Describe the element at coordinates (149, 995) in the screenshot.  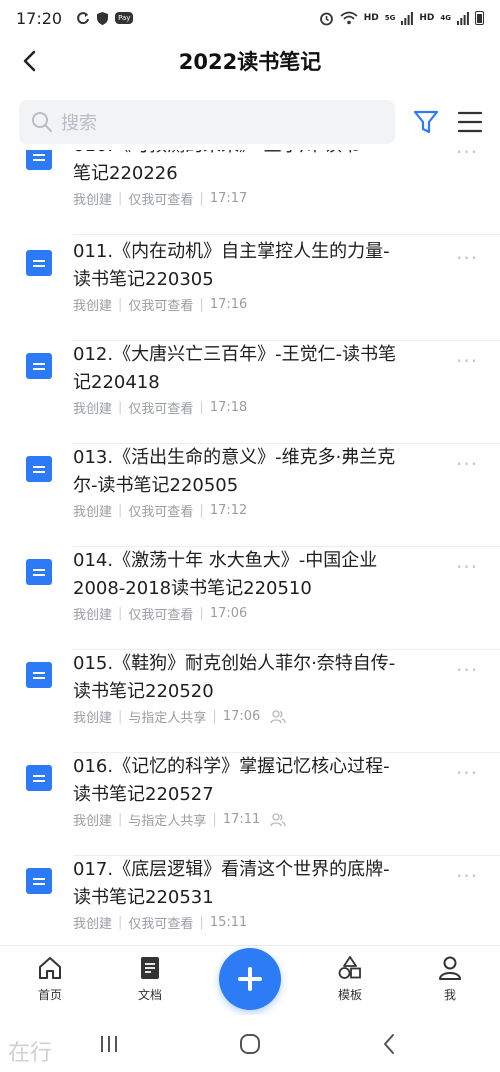
I see `tab-documents-label: 文档` at that location.